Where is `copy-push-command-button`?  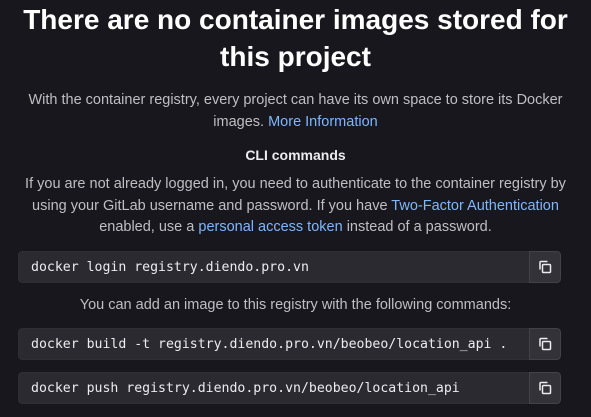
copy-push-command-button is located at coordinates (545, 388).